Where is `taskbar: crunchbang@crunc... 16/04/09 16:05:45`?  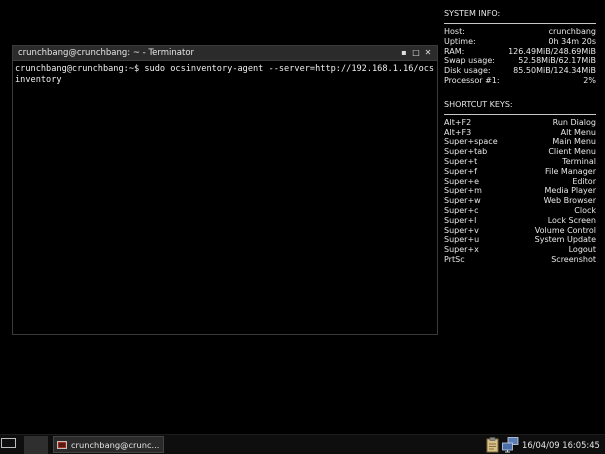 taskbar: crunchbang@crunc... 16/04/09 16:05:45 is located at coordinates (302, 444).